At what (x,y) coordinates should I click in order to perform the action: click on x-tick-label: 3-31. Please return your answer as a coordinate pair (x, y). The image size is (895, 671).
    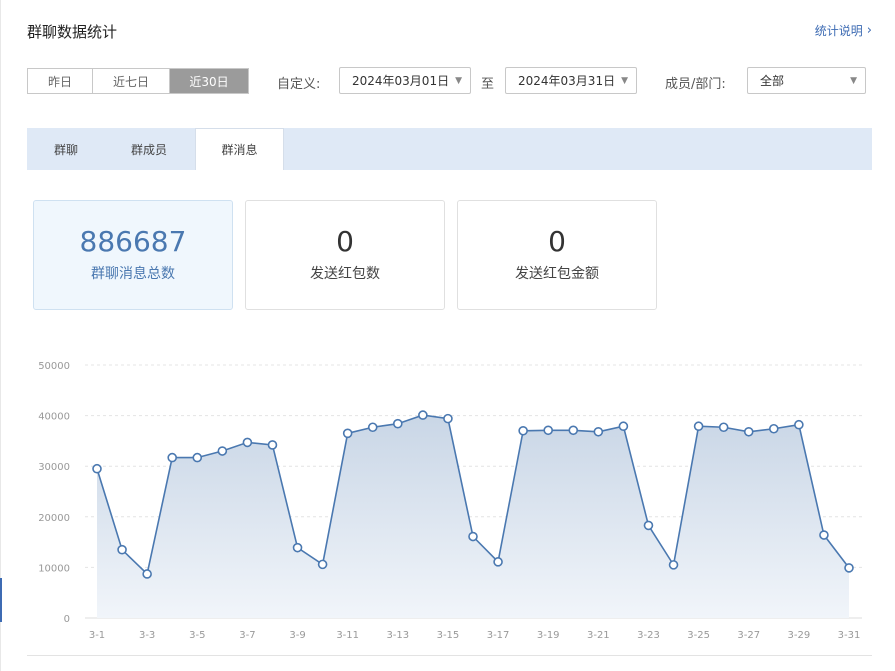
    Looking at the image, I should click on (849, 635).